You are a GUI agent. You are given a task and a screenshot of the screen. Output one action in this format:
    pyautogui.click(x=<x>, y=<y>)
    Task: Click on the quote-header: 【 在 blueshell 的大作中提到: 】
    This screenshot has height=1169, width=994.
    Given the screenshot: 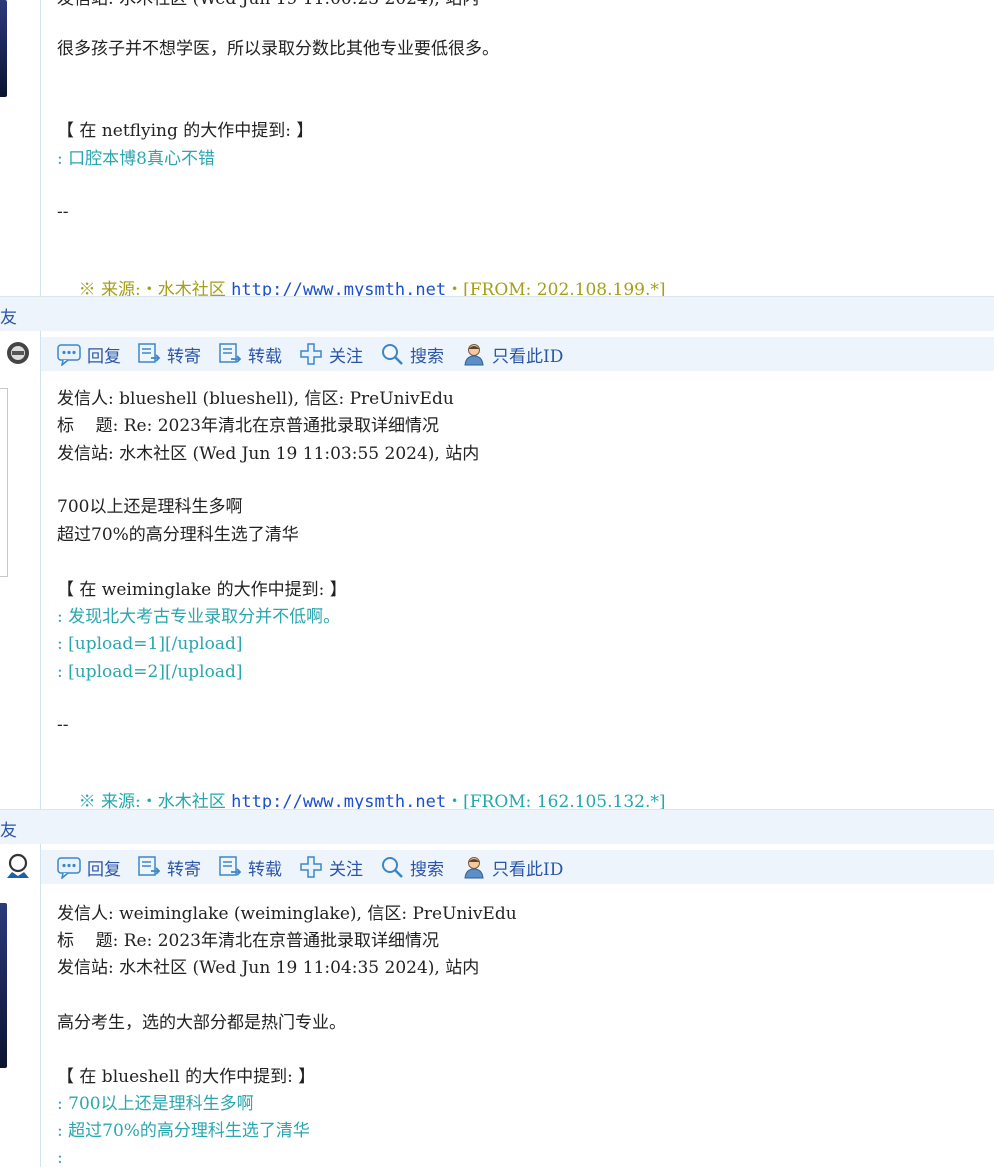 What is the action you would take?
    pyautogui.click(x=186, y=1077)
    